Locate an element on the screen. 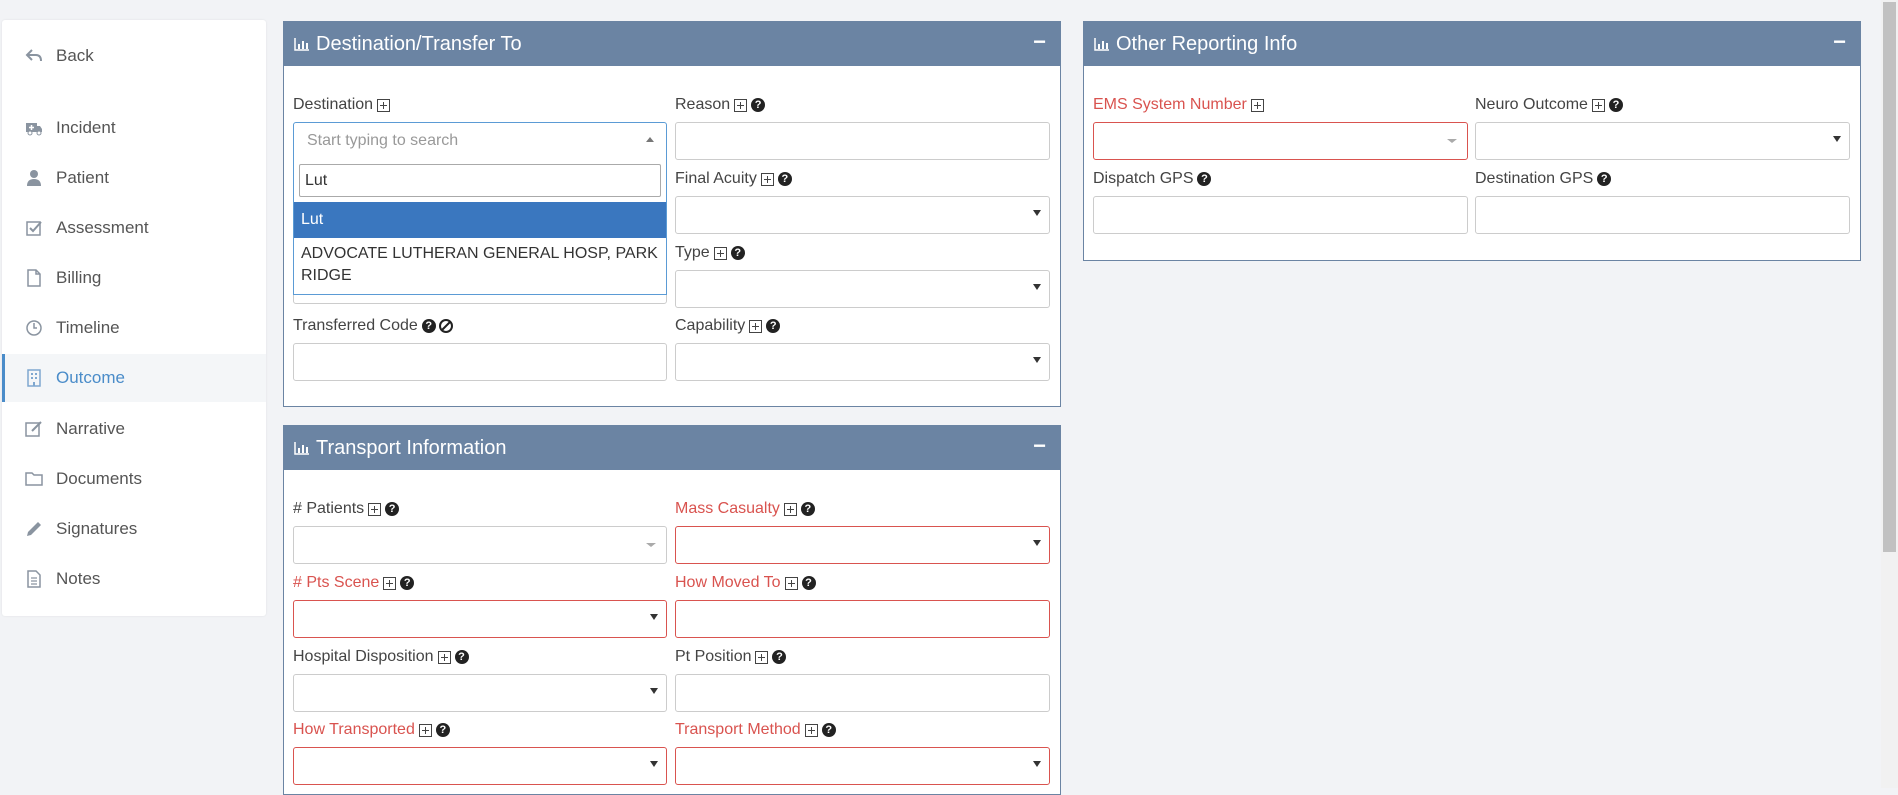 Image resolution: width=1898 pixels, height=795 pixels. file-icon is located at coordinates (34, 278).